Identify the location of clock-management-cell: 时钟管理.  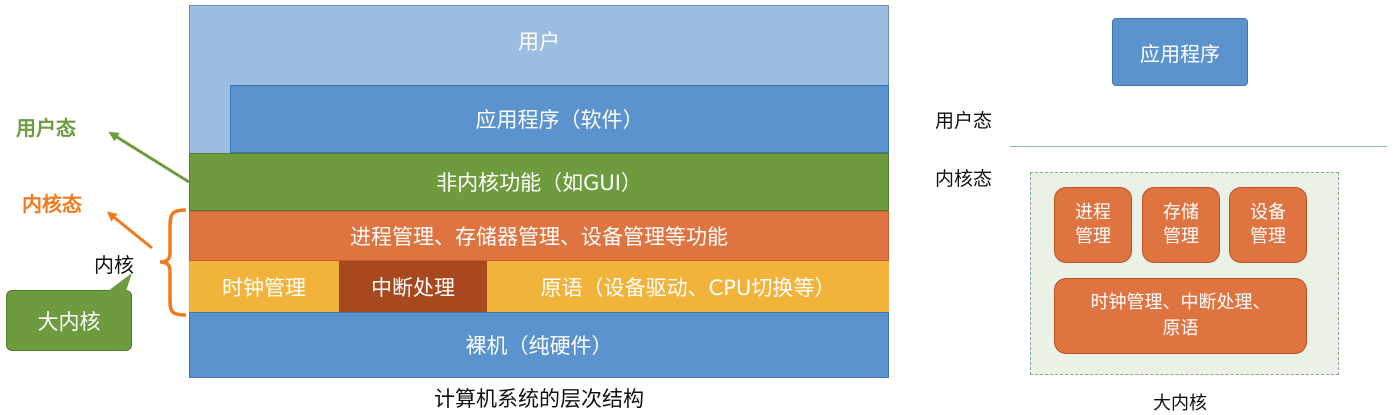
(264, 286).